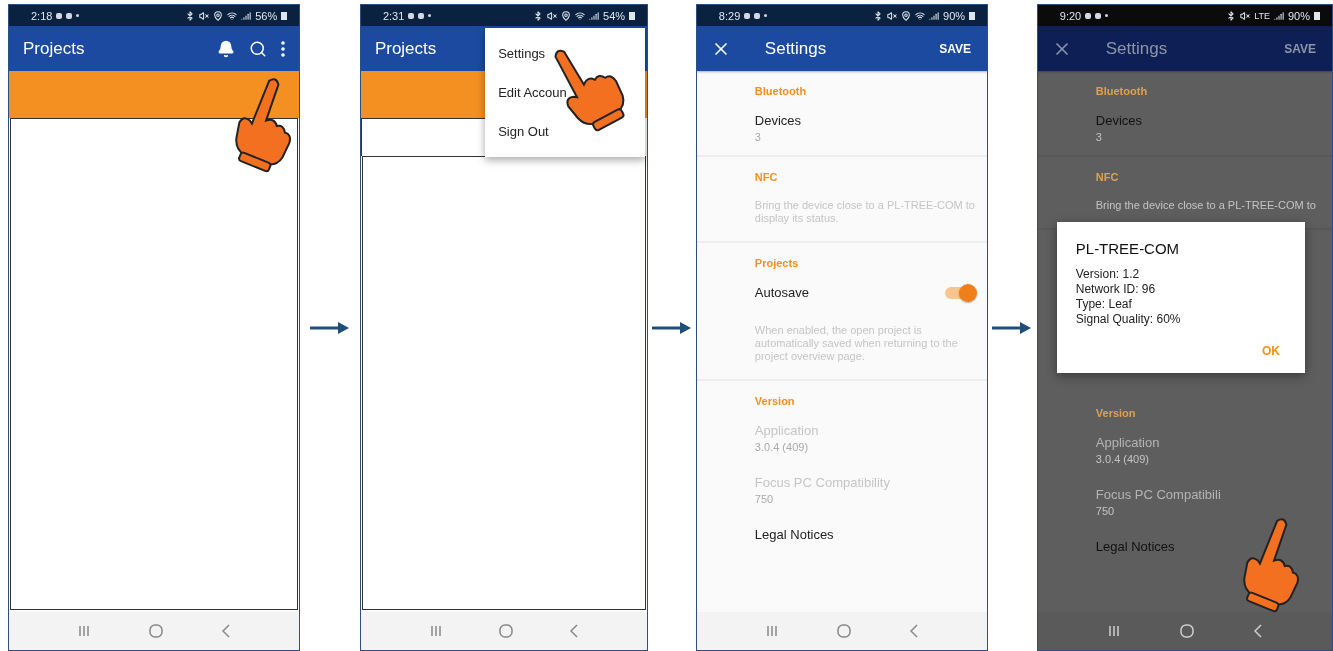 Image resolution: width=1333 pixels, height=651 pixels. I want to click on section-header: Projects, so click(777, 263).